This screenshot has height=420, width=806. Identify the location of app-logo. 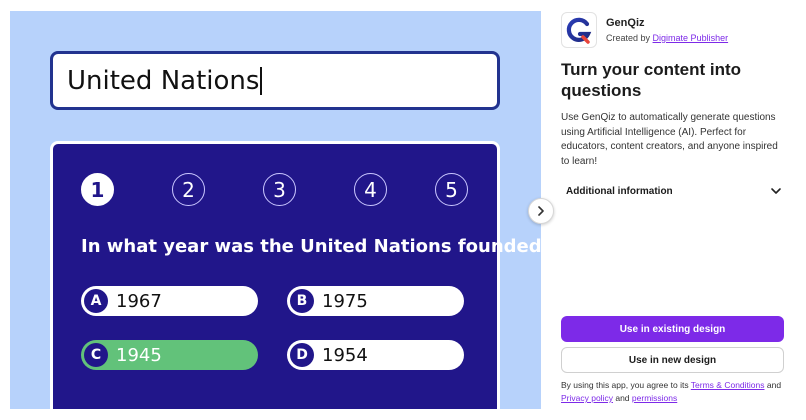
(579, 30).